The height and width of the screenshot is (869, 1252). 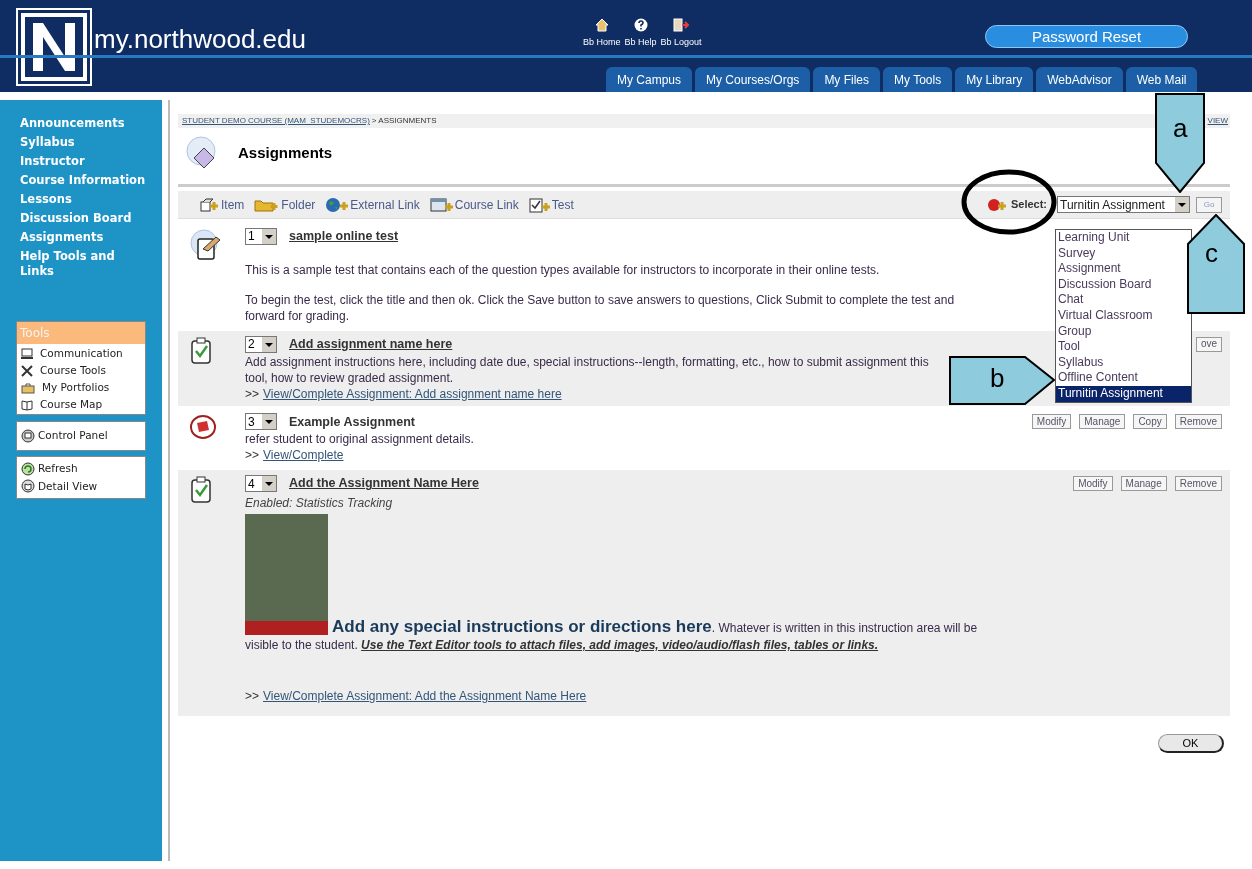 What do you see at coordinates (563, 269) in the screenshot?
I see `item-description: This is a sample test that contains each of the question types available for instructors to incorporate in their online tests.` at bounding box center [563, 269].